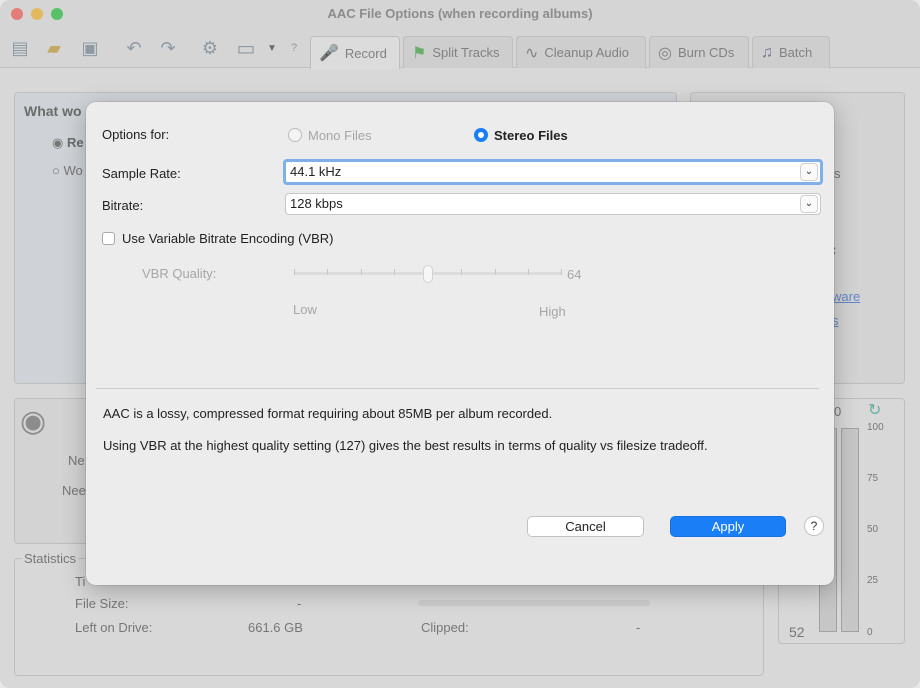  What do you see at coordinates (531, 135) in the screenshot?
I see `stereo-files-label: Stereo Files` at bounding box center [531, 135].